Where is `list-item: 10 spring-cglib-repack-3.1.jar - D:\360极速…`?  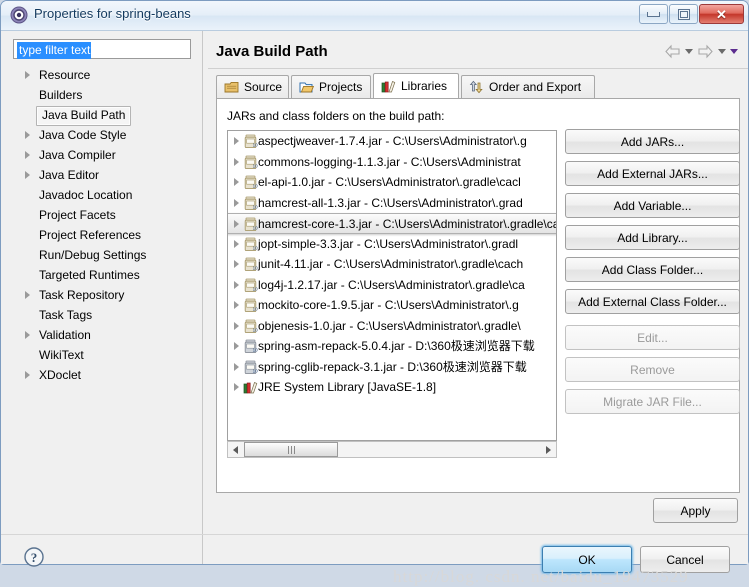
list-item: 10 spring-cglib-repack-3.1.jar - D:\360极速… is located at coordinates (392, 367).